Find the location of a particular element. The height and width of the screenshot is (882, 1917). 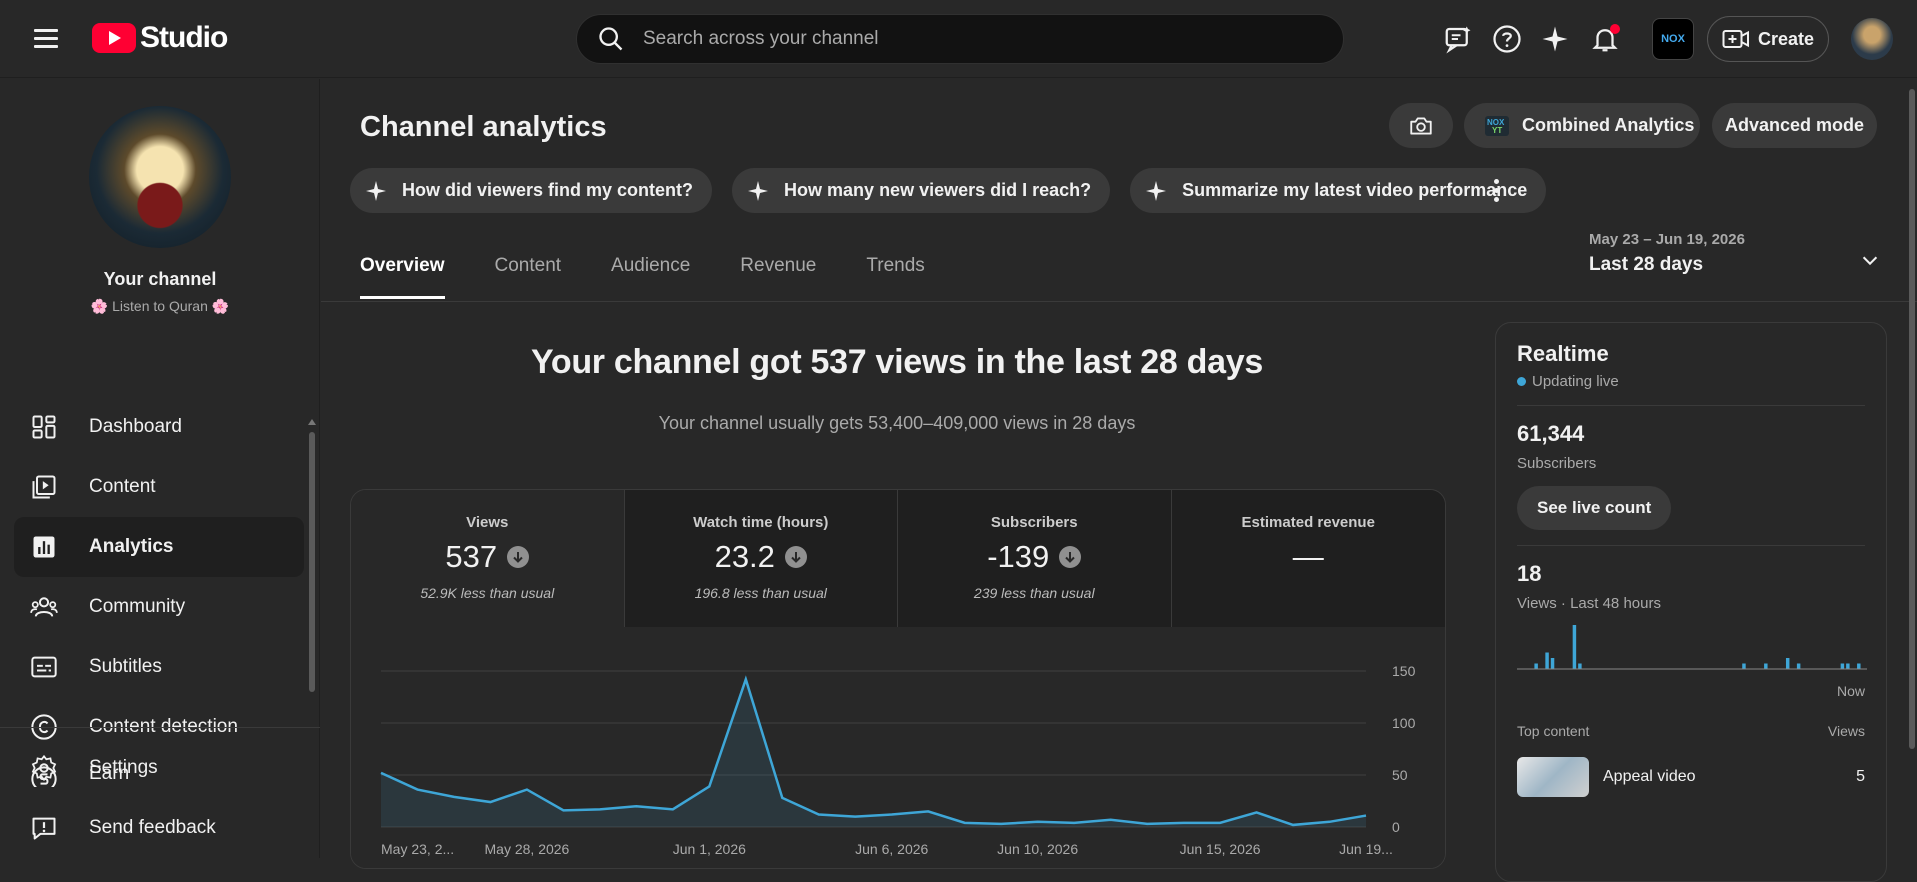

see-live-count-button: See live count is located at coordinates (1594, 508).